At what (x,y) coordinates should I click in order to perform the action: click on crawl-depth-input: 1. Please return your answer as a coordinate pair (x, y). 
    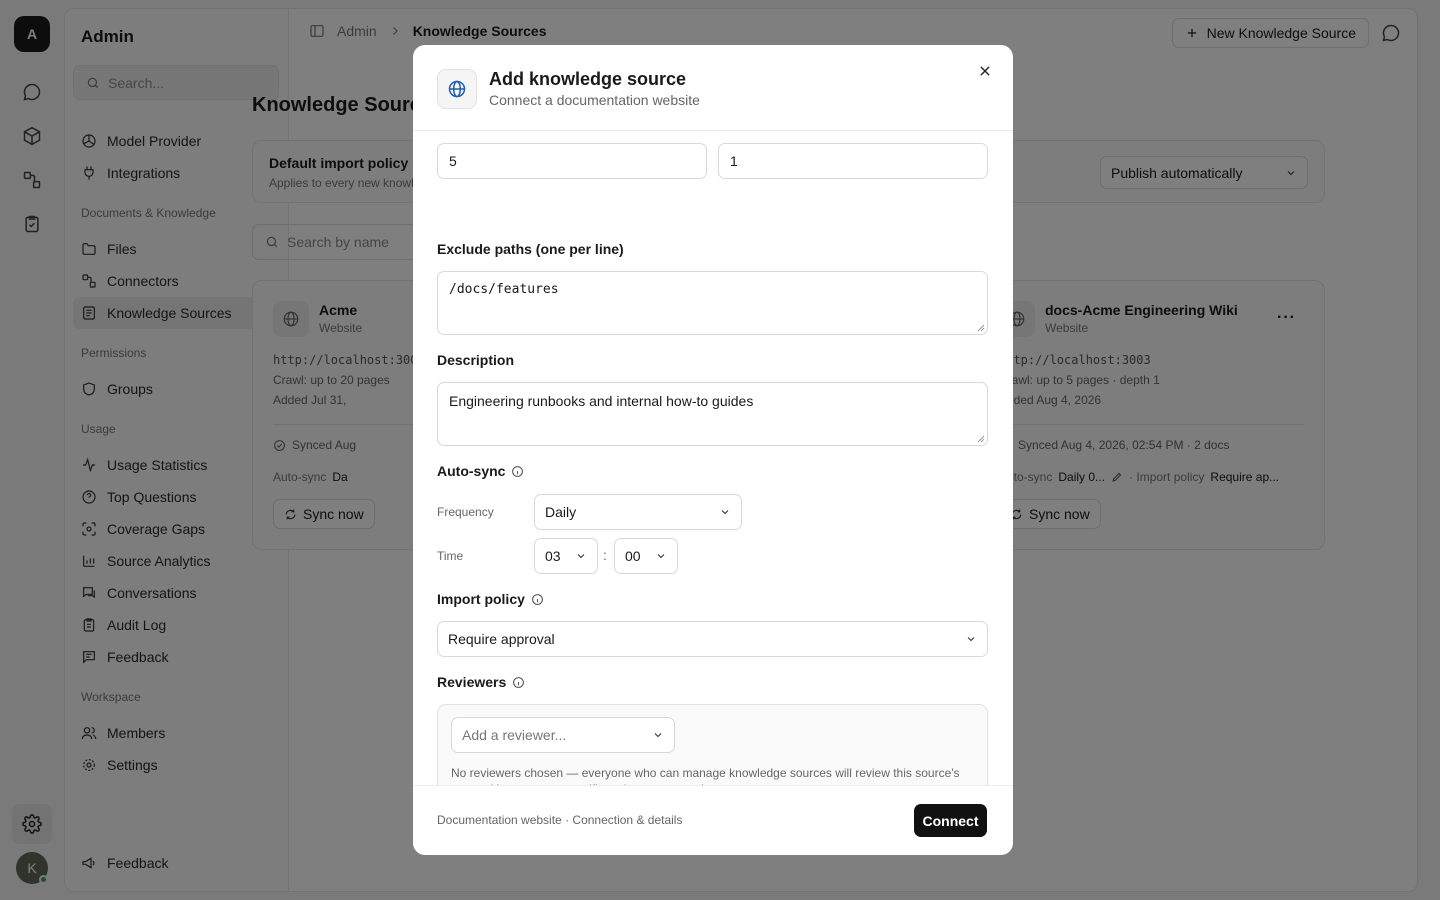
    Looking at the image, I should click on (853, 161).